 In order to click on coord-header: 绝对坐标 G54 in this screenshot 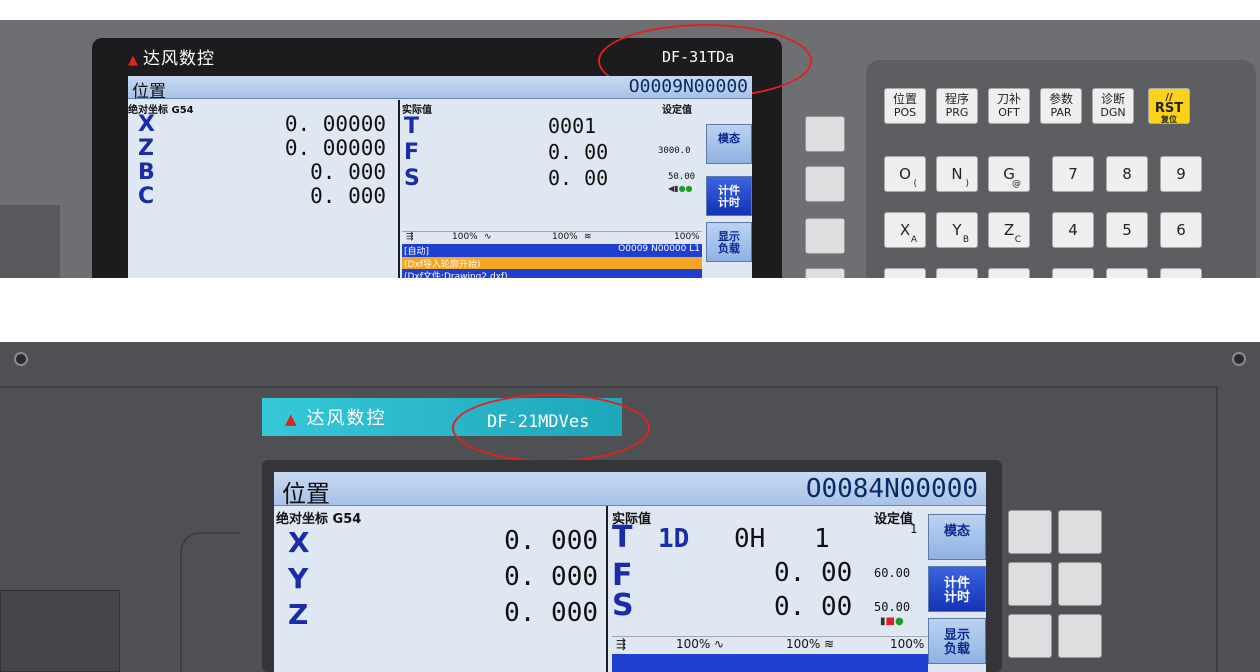, I will do `click(319, 519)`.